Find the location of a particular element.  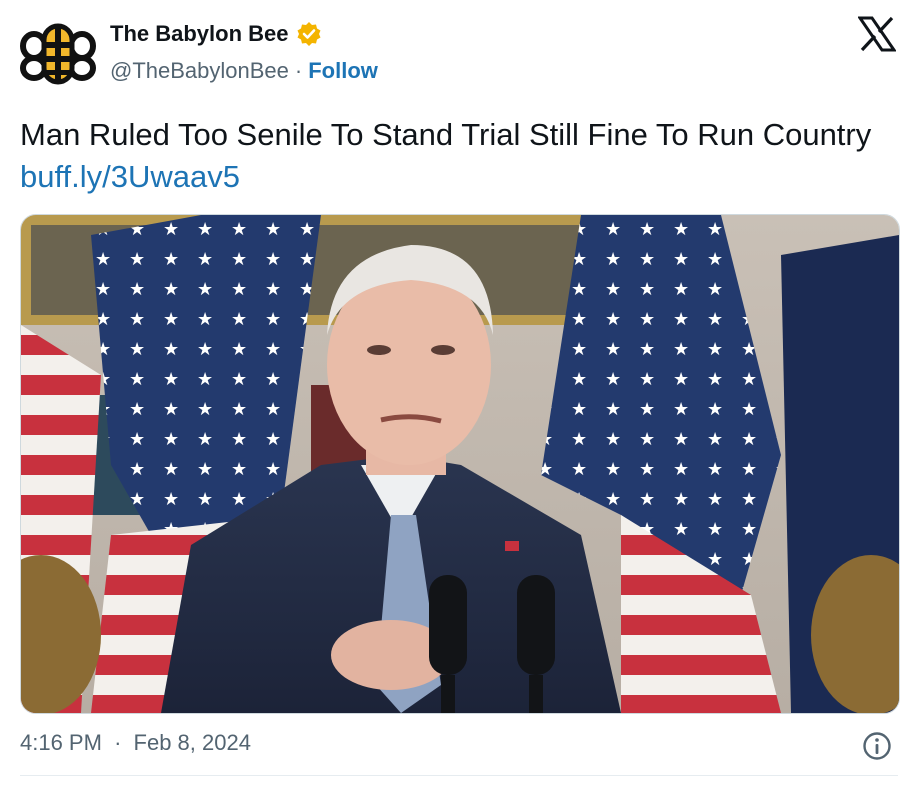

tweet-date: Feb 8, 2024 is located at coordinates (192, 742).